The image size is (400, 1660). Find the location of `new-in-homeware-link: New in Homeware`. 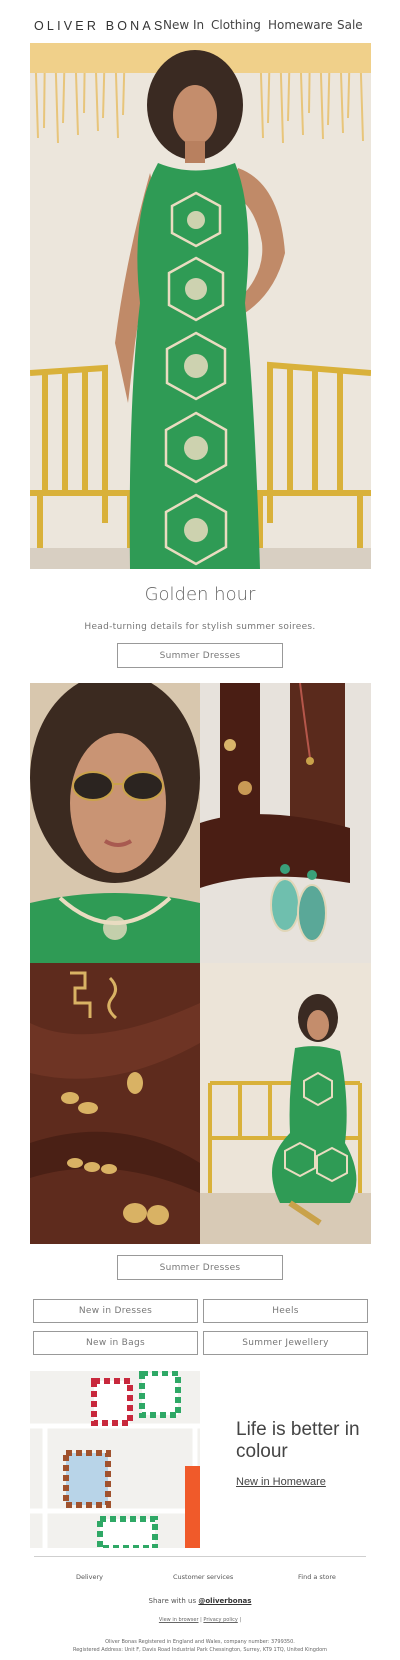

new-in-homeware-link: New in Homeware is located at coordinates (281, 1482).